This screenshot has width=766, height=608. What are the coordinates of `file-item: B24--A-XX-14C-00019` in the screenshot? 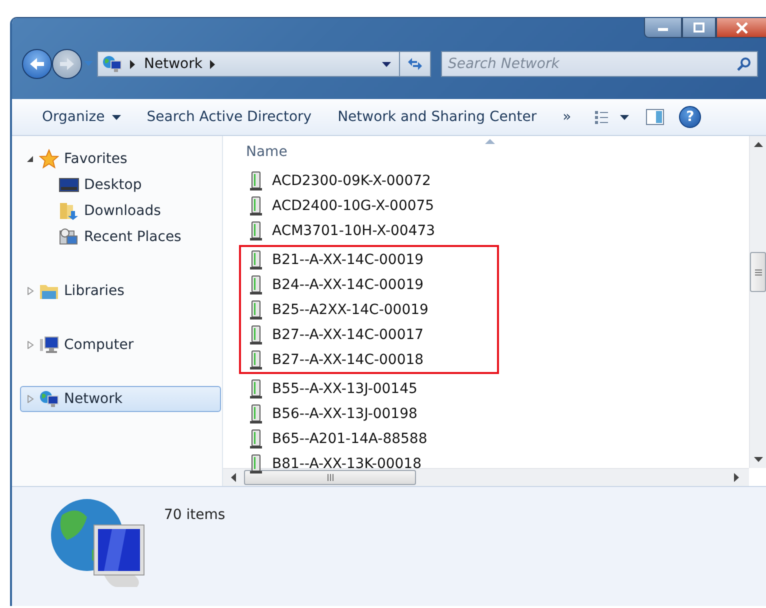 It's located at (369, 284).